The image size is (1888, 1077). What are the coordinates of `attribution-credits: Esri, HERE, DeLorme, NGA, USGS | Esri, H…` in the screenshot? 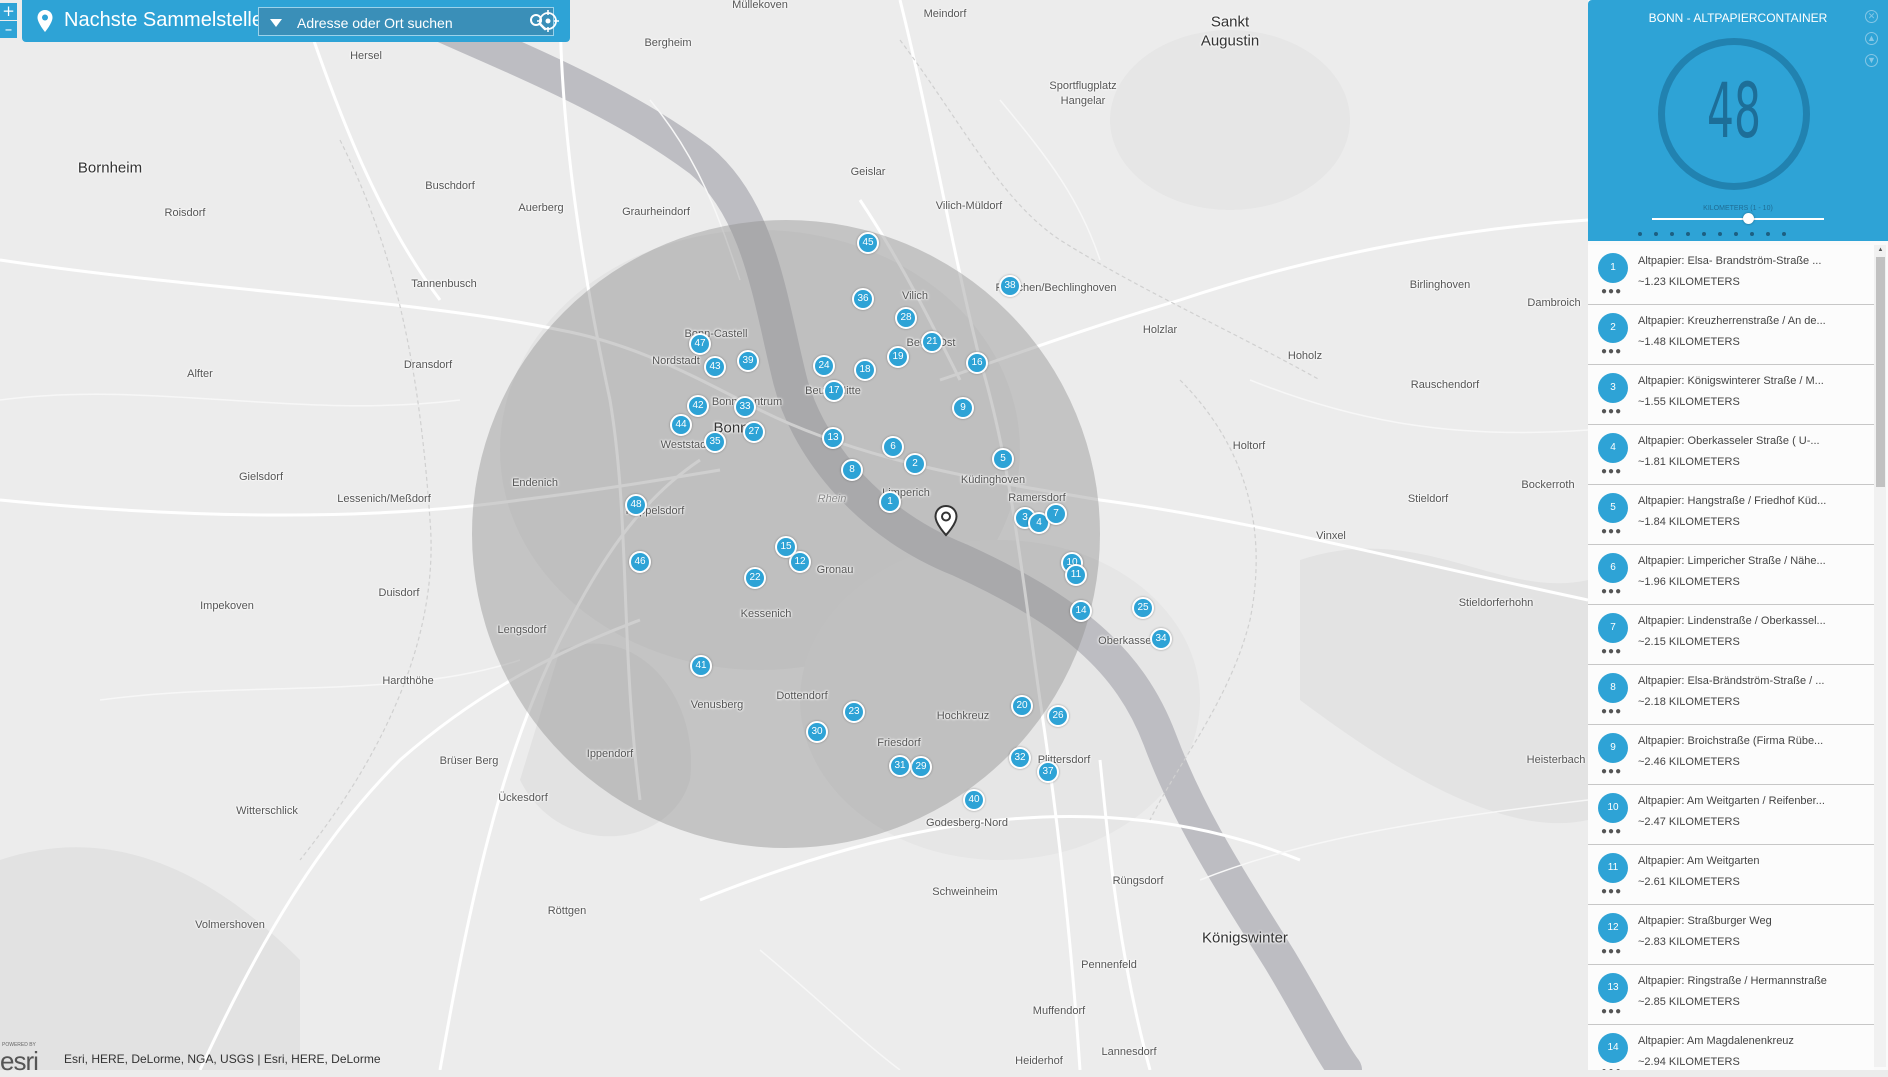 It's located at (222, 1059).